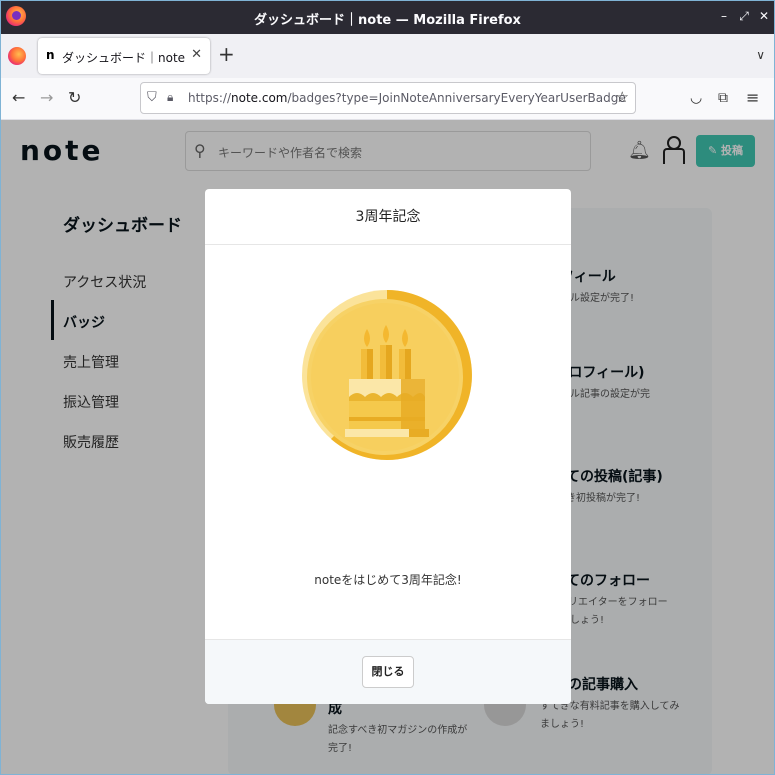  I want to click on back-icon: ←, so click(18, 98).